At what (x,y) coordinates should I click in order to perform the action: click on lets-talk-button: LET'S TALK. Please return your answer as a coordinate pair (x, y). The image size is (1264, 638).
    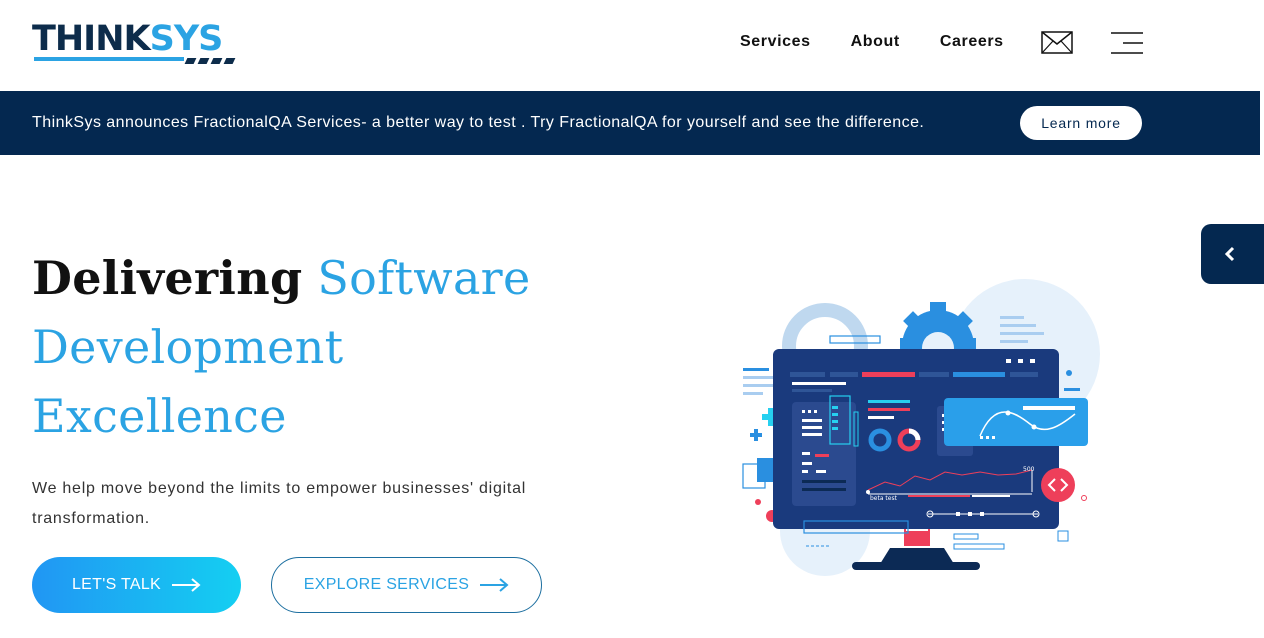
    Looking at the image, I should click on (136, 585).